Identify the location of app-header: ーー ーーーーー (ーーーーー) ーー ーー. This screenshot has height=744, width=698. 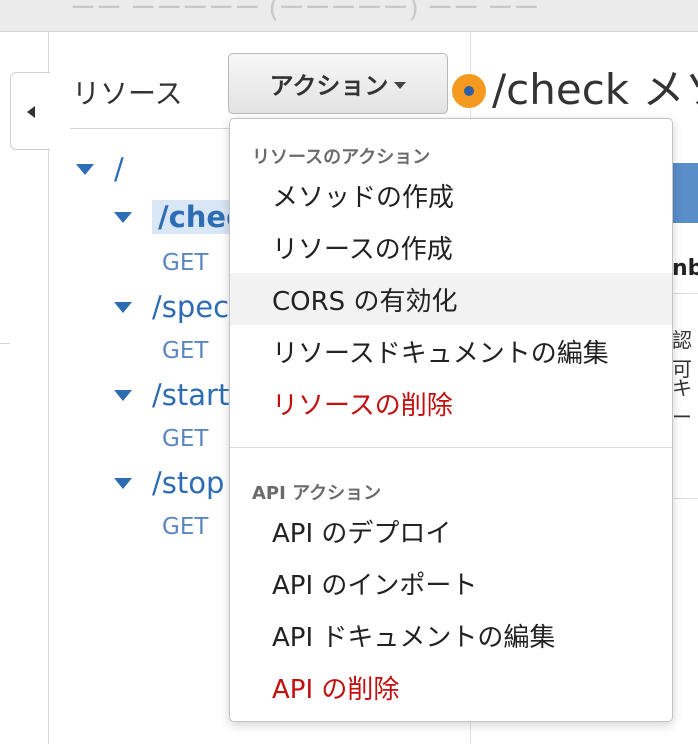
(349, 16).